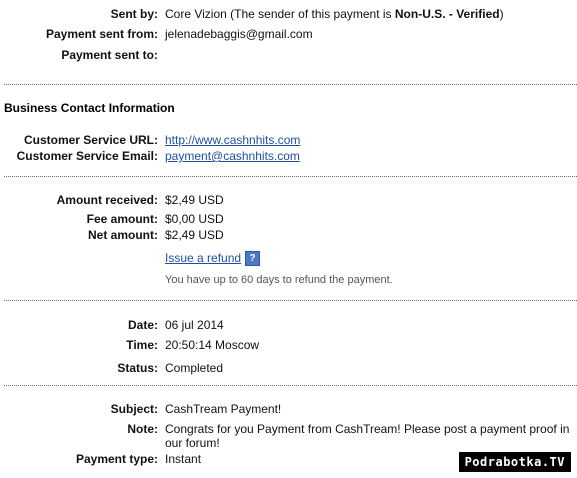 The width and height of the screenshot is (577, 478). Describe the element at coordinates (447, 14) in the screenshot. I see `sender-verification-status: Non-U.S. - Verified` at that location.